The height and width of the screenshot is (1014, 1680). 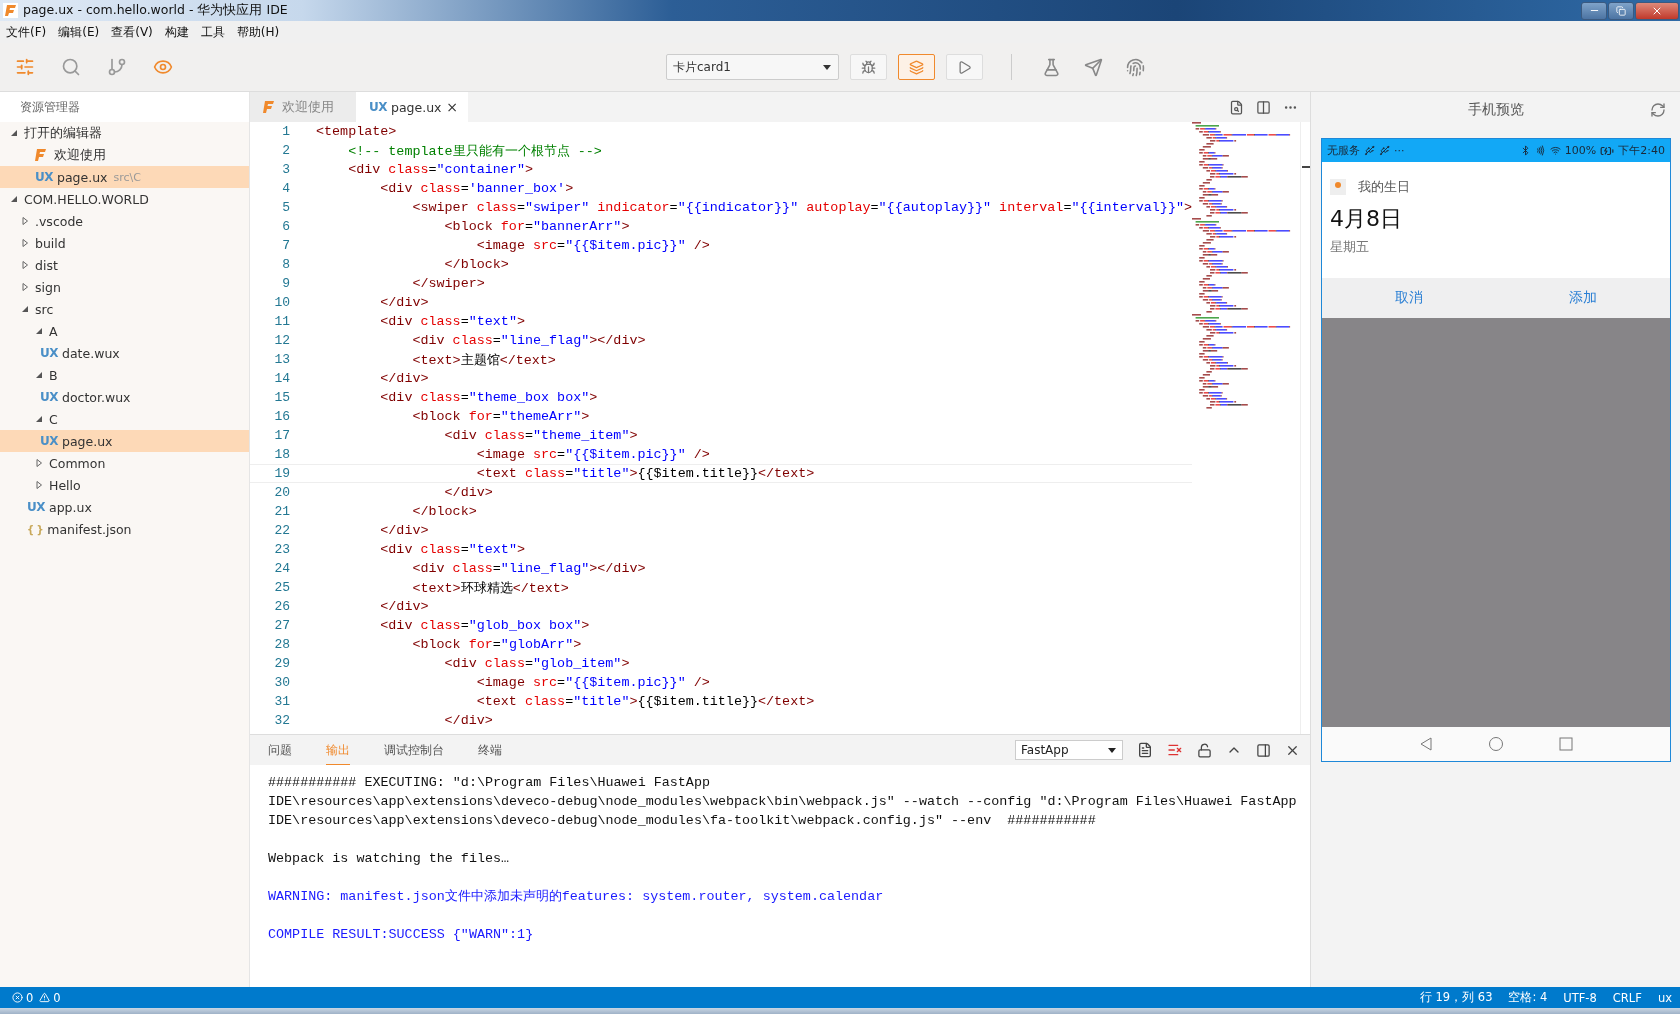 What do you see at coordinates (50, 997) in the screenshot?
I see `warning-count: 0` at bounding box center [50, 997].